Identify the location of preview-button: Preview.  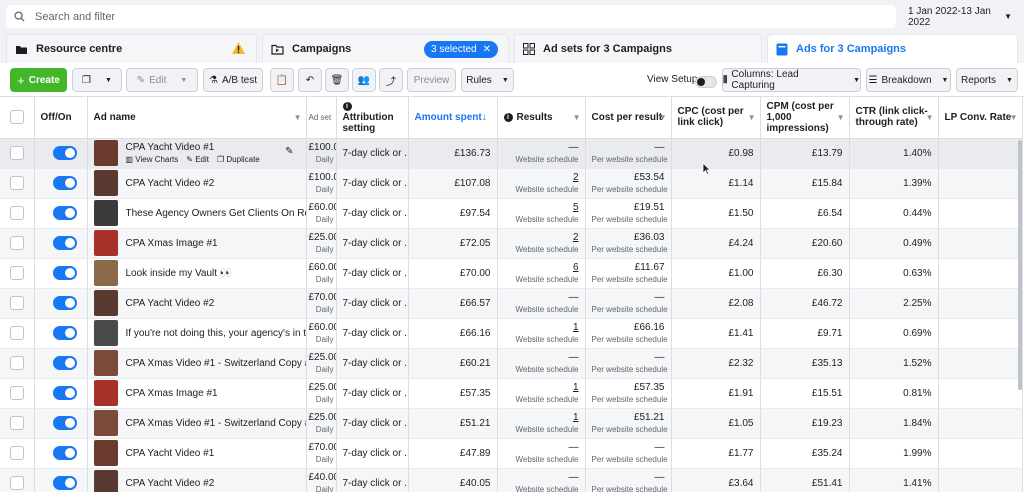
(431, 80).